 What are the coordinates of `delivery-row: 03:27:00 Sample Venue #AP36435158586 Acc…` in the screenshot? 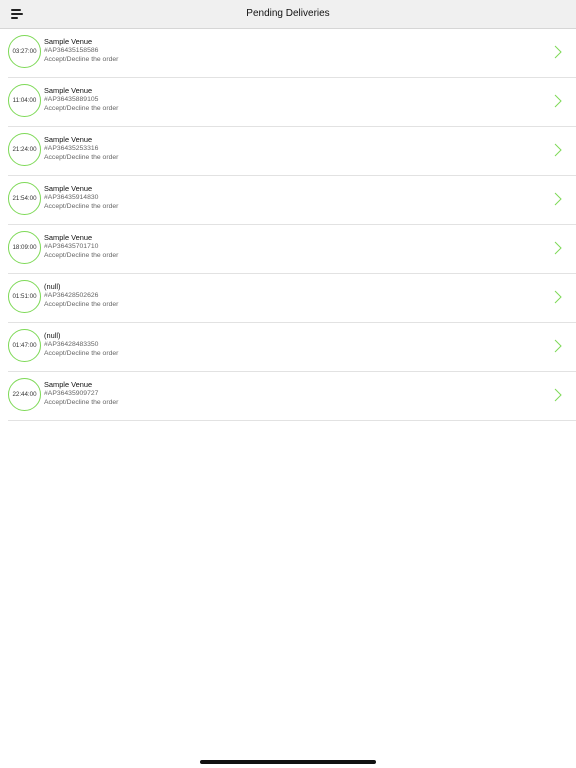 It's located at (292, 53).